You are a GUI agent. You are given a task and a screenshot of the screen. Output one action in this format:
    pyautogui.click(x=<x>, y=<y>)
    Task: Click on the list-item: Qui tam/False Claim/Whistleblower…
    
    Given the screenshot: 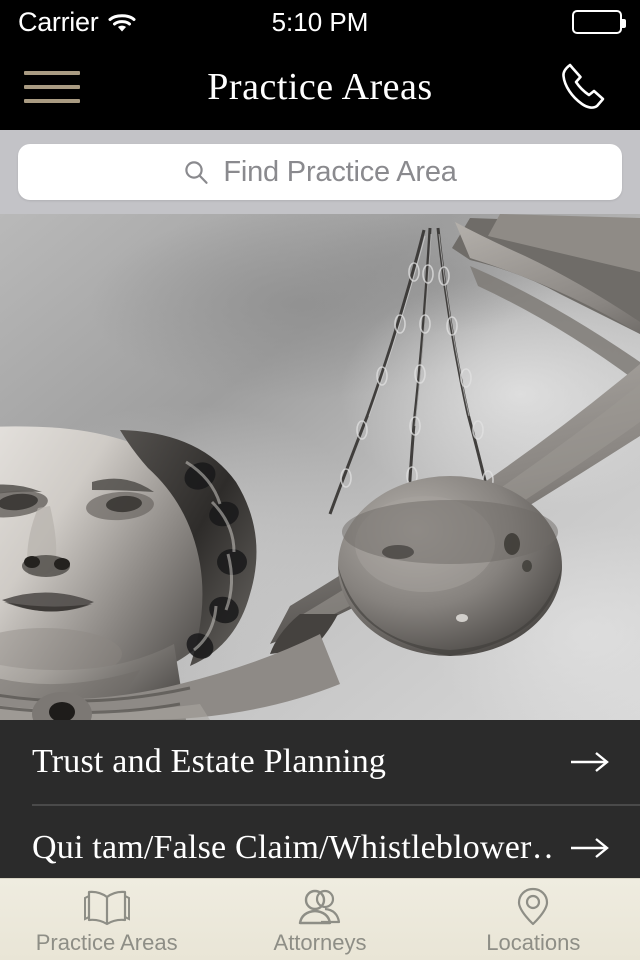 What is the action you would take?
    pyautogui.click(x=320, y=842)
    